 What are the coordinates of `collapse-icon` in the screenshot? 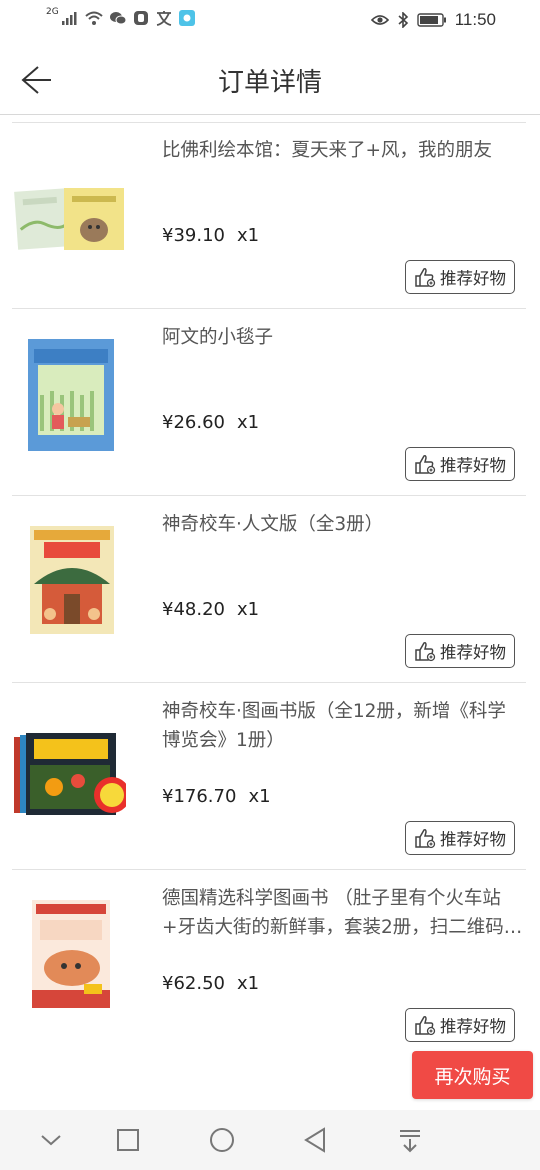 It's located at (51, 1140).